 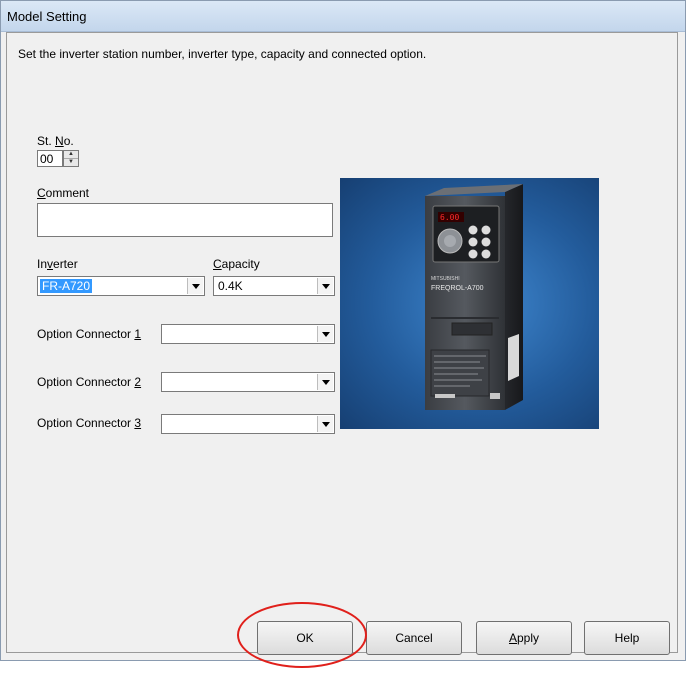 I want to click on comment-label: Comment, so click(x=63, y=193).